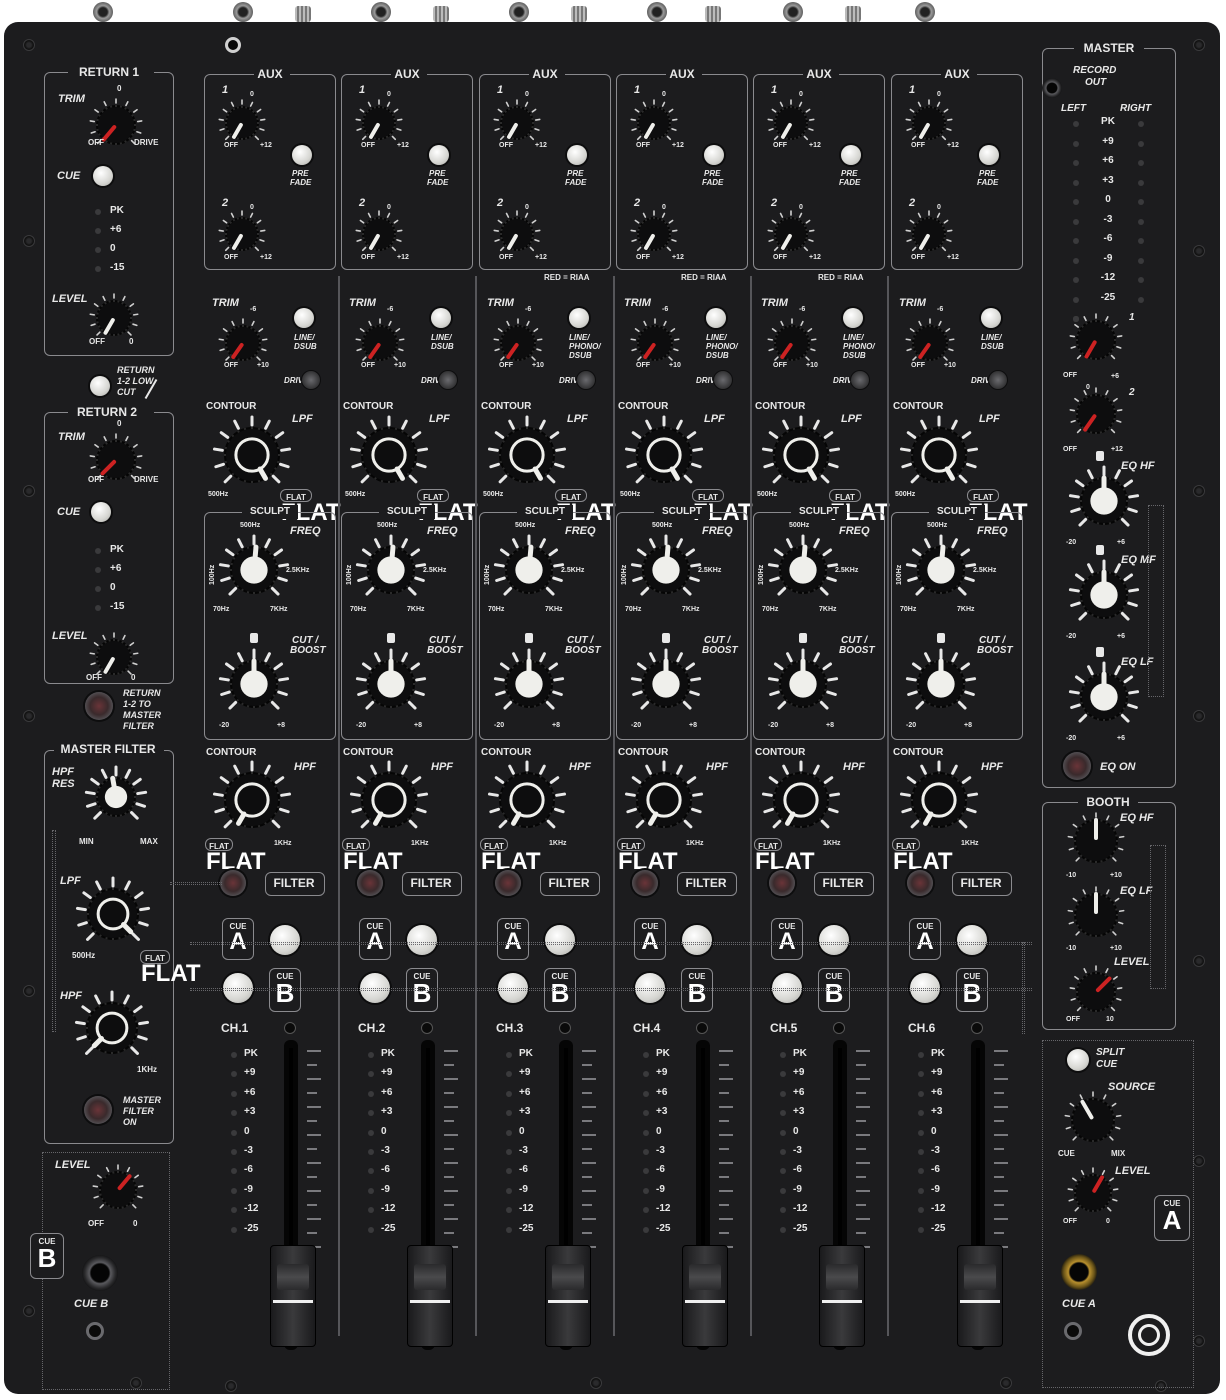 The image size is (1226, 1400). I want to click on ch4-hpf-knob, so click(664, 800).